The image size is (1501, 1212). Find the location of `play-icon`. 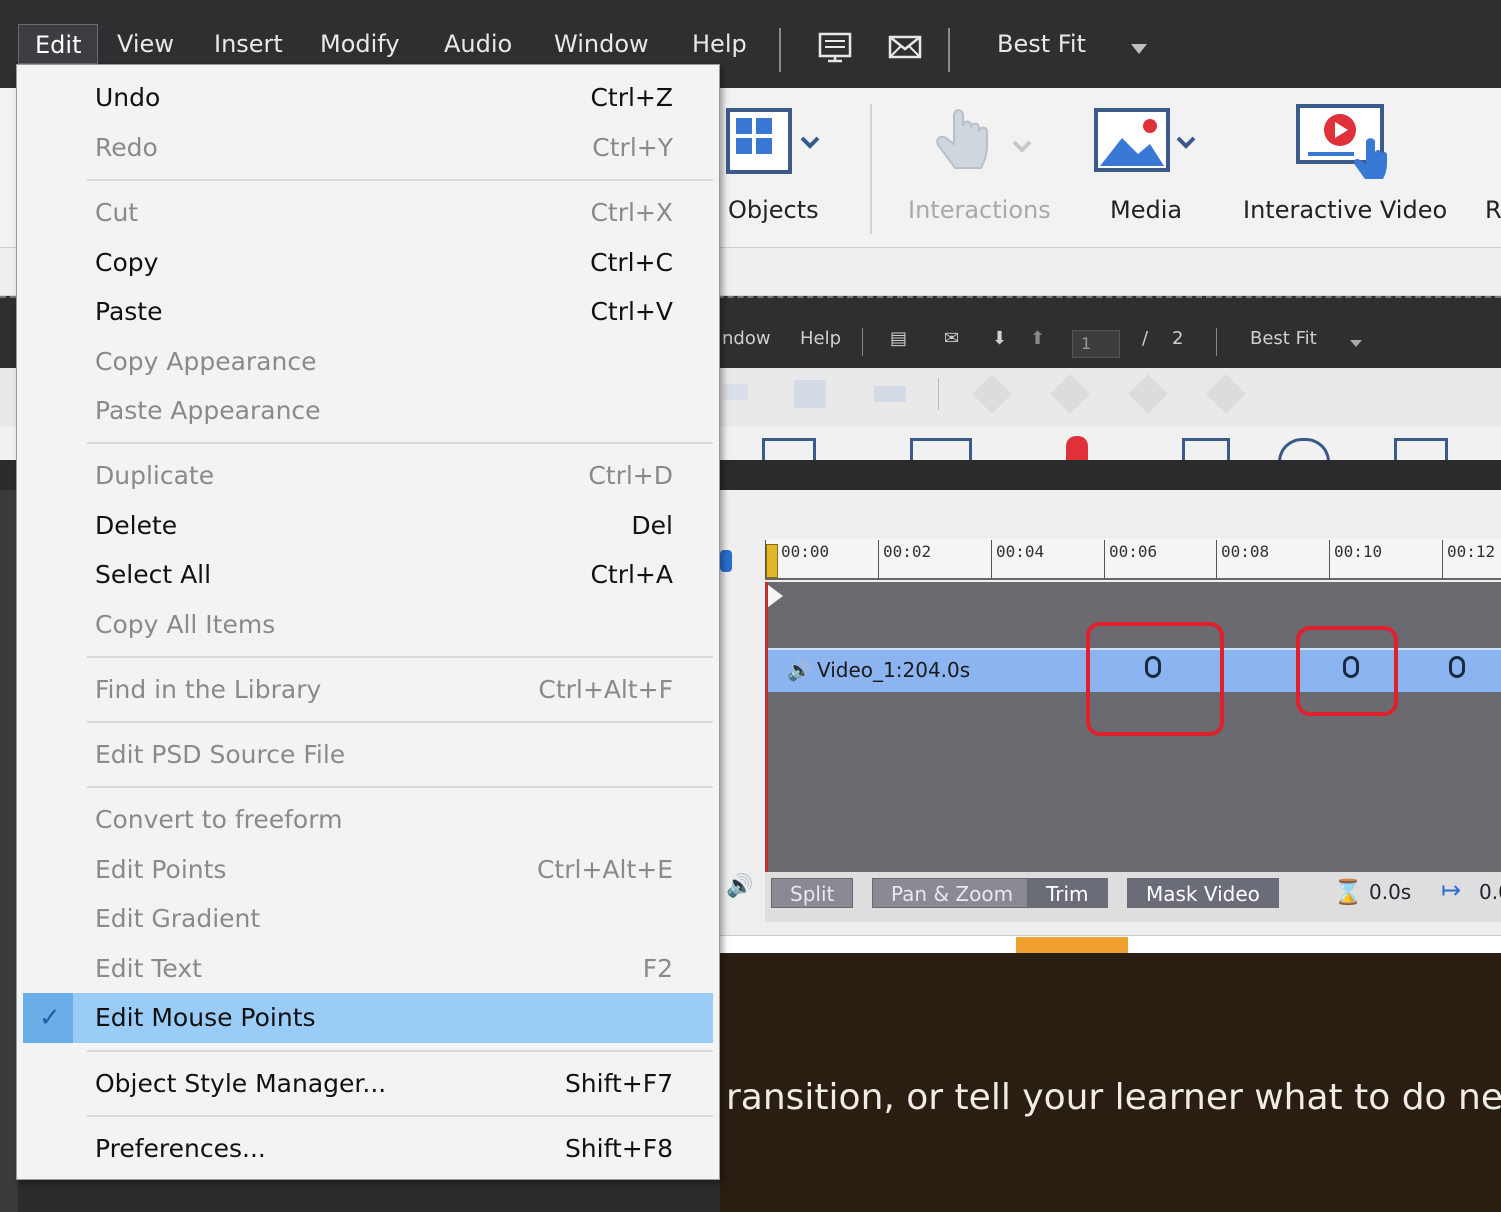

play-icon is located at coordinates (1304, 450).